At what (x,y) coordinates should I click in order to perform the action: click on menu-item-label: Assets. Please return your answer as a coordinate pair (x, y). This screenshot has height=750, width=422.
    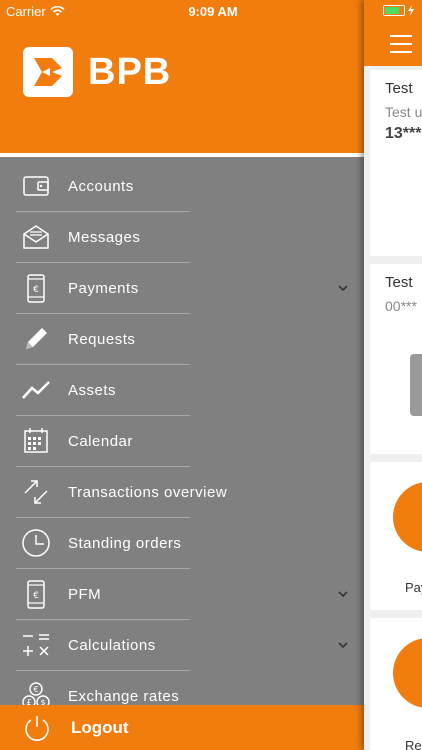
    Looking at the image, I should click on (92, 390).